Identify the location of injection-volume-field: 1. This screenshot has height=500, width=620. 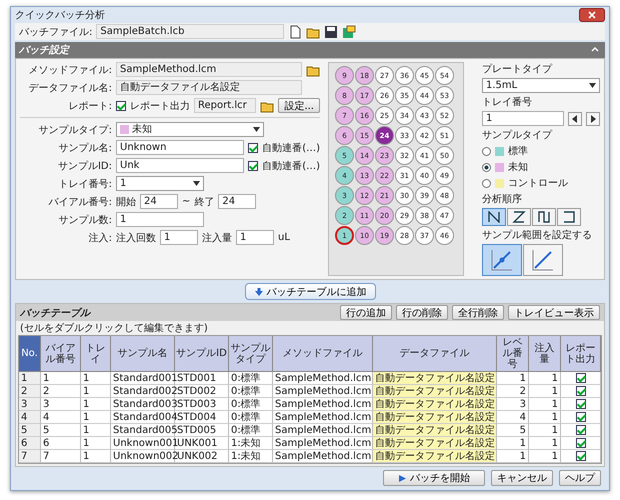
(255, 237).